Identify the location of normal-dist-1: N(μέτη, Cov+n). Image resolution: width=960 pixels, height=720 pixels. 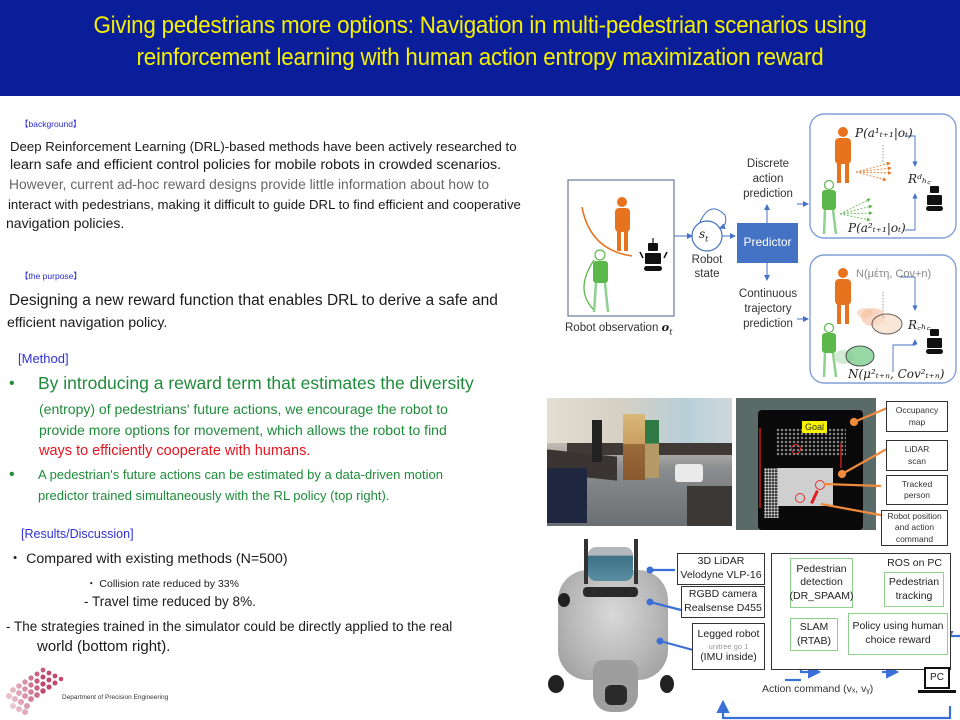
(894, 274).